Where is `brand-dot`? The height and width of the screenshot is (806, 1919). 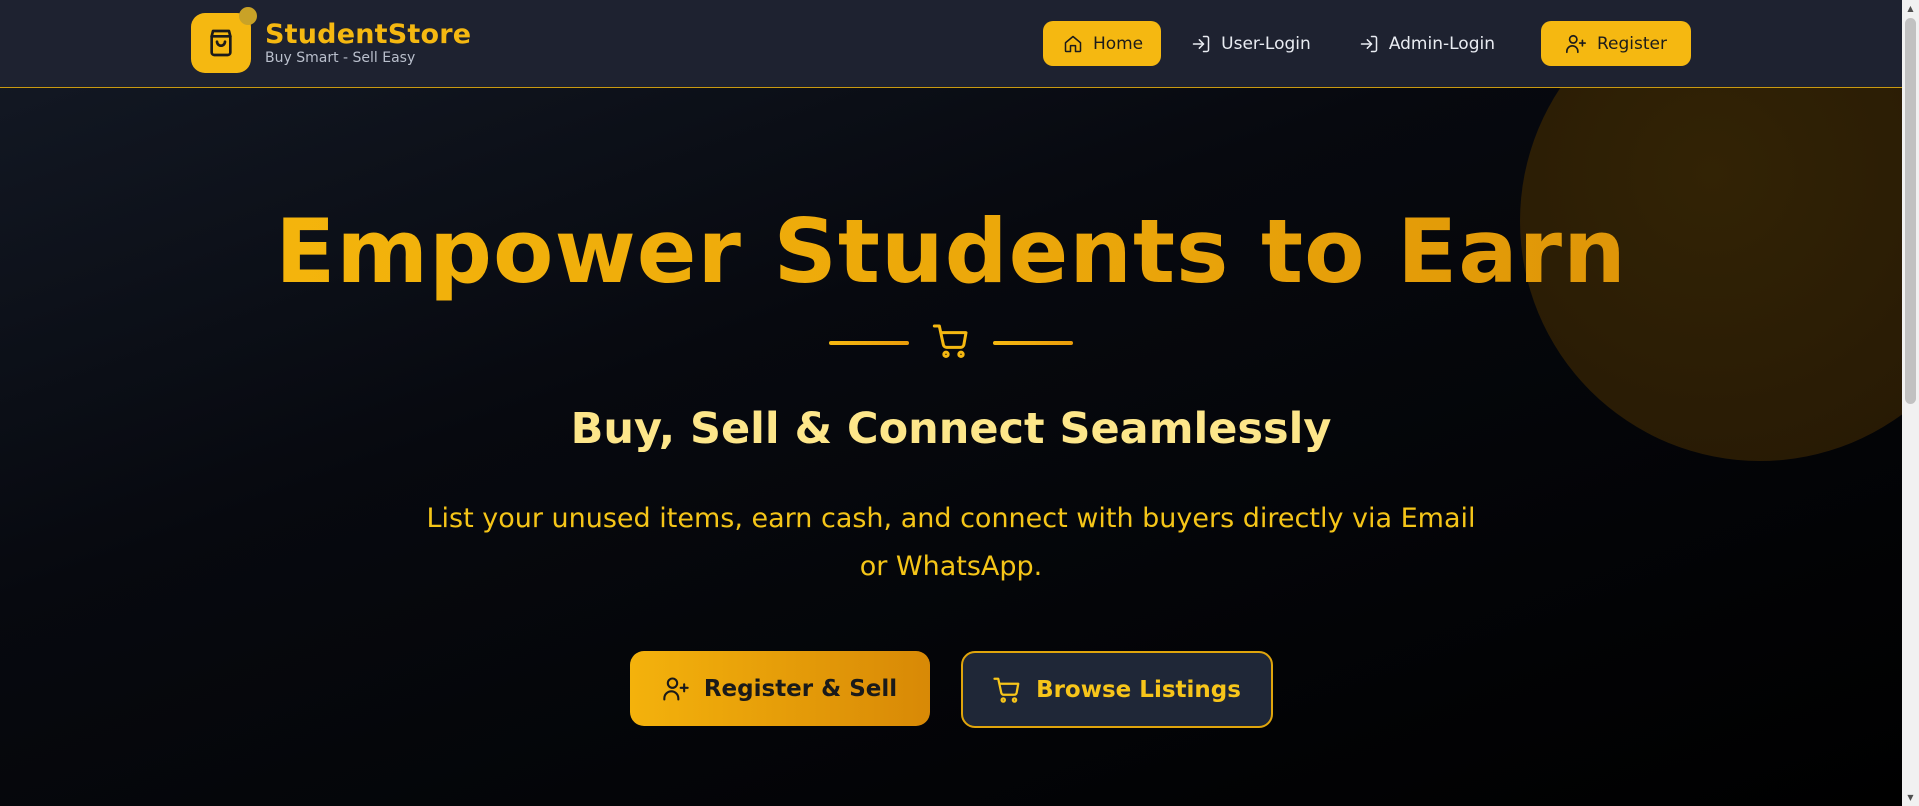 brand-dot is located at coordinates (248, 16).